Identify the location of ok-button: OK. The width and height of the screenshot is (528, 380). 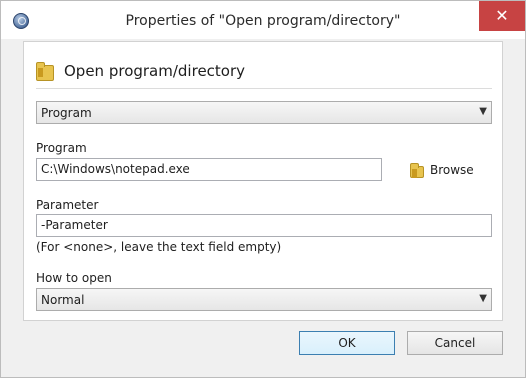
(347, 343).